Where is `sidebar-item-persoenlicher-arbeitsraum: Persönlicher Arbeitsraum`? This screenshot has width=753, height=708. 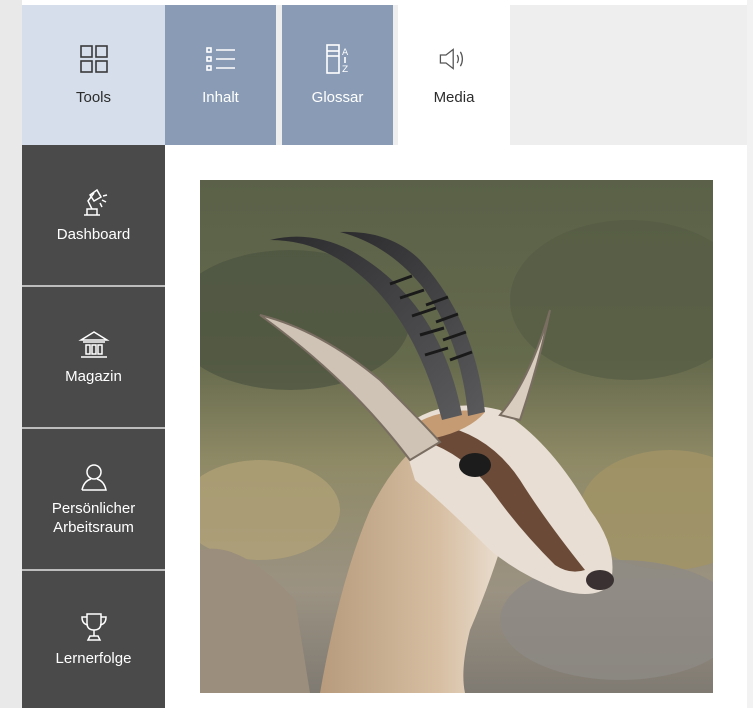
sidebar-item-persoenlicher-arbeitsraum: Persönlicher Arbeitsraum is located at coordinates (93, 499).